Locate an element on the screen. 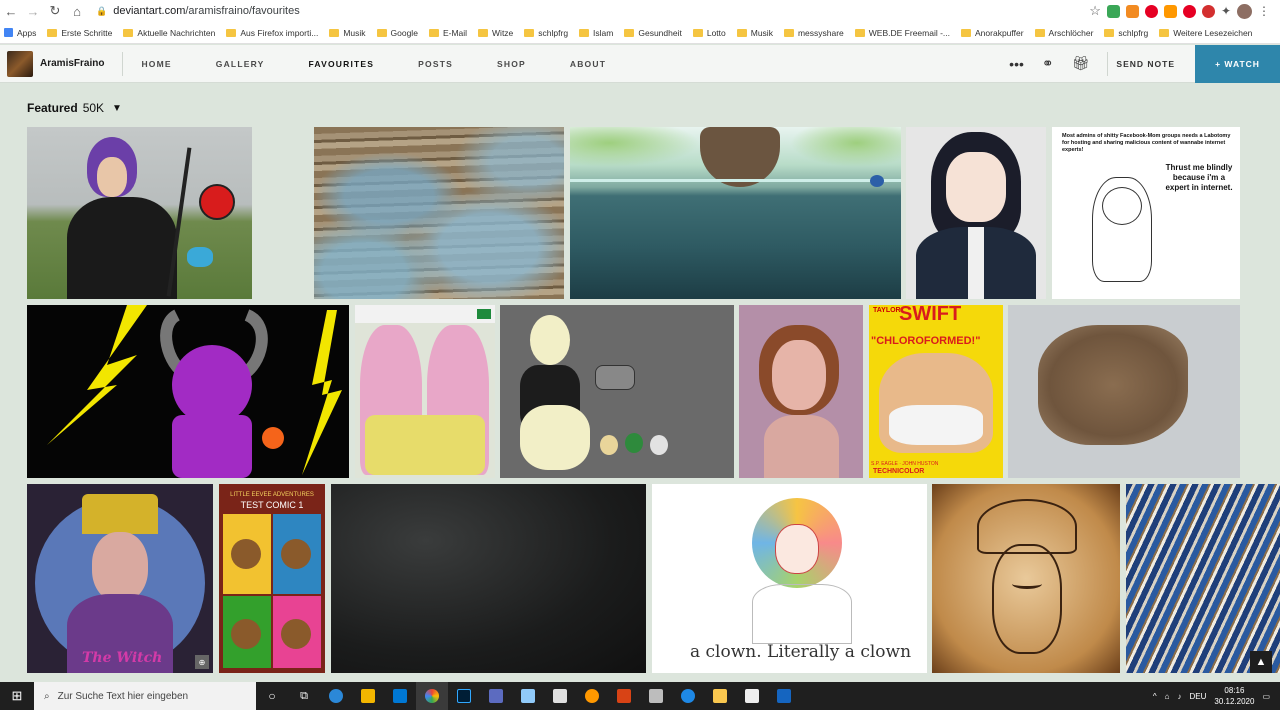  chevron-down-icon: ▼ is located at coordinates (117, 108).